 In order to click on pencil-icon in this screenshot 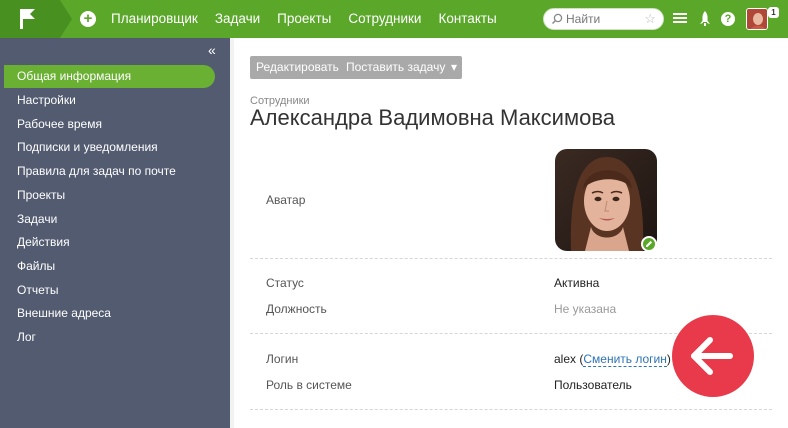, I will do `click(649, 244)`.